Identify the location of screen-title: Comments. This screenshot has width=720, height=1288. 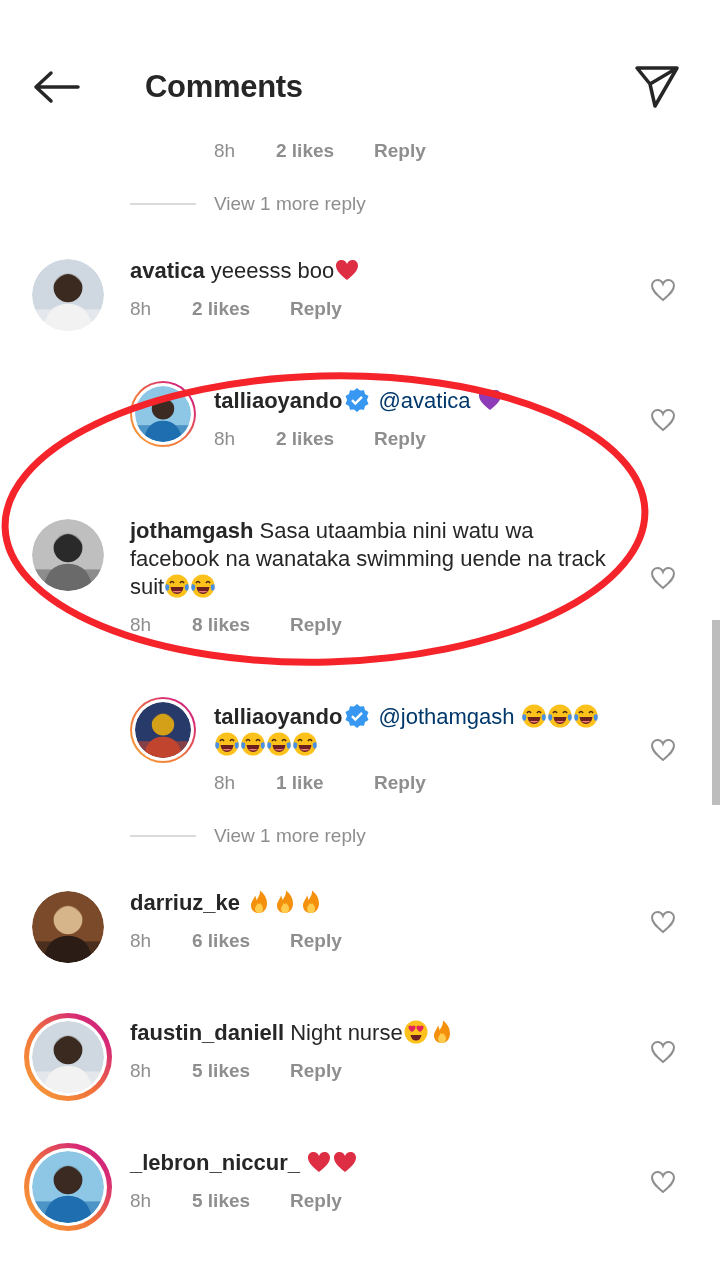
(224, 87).